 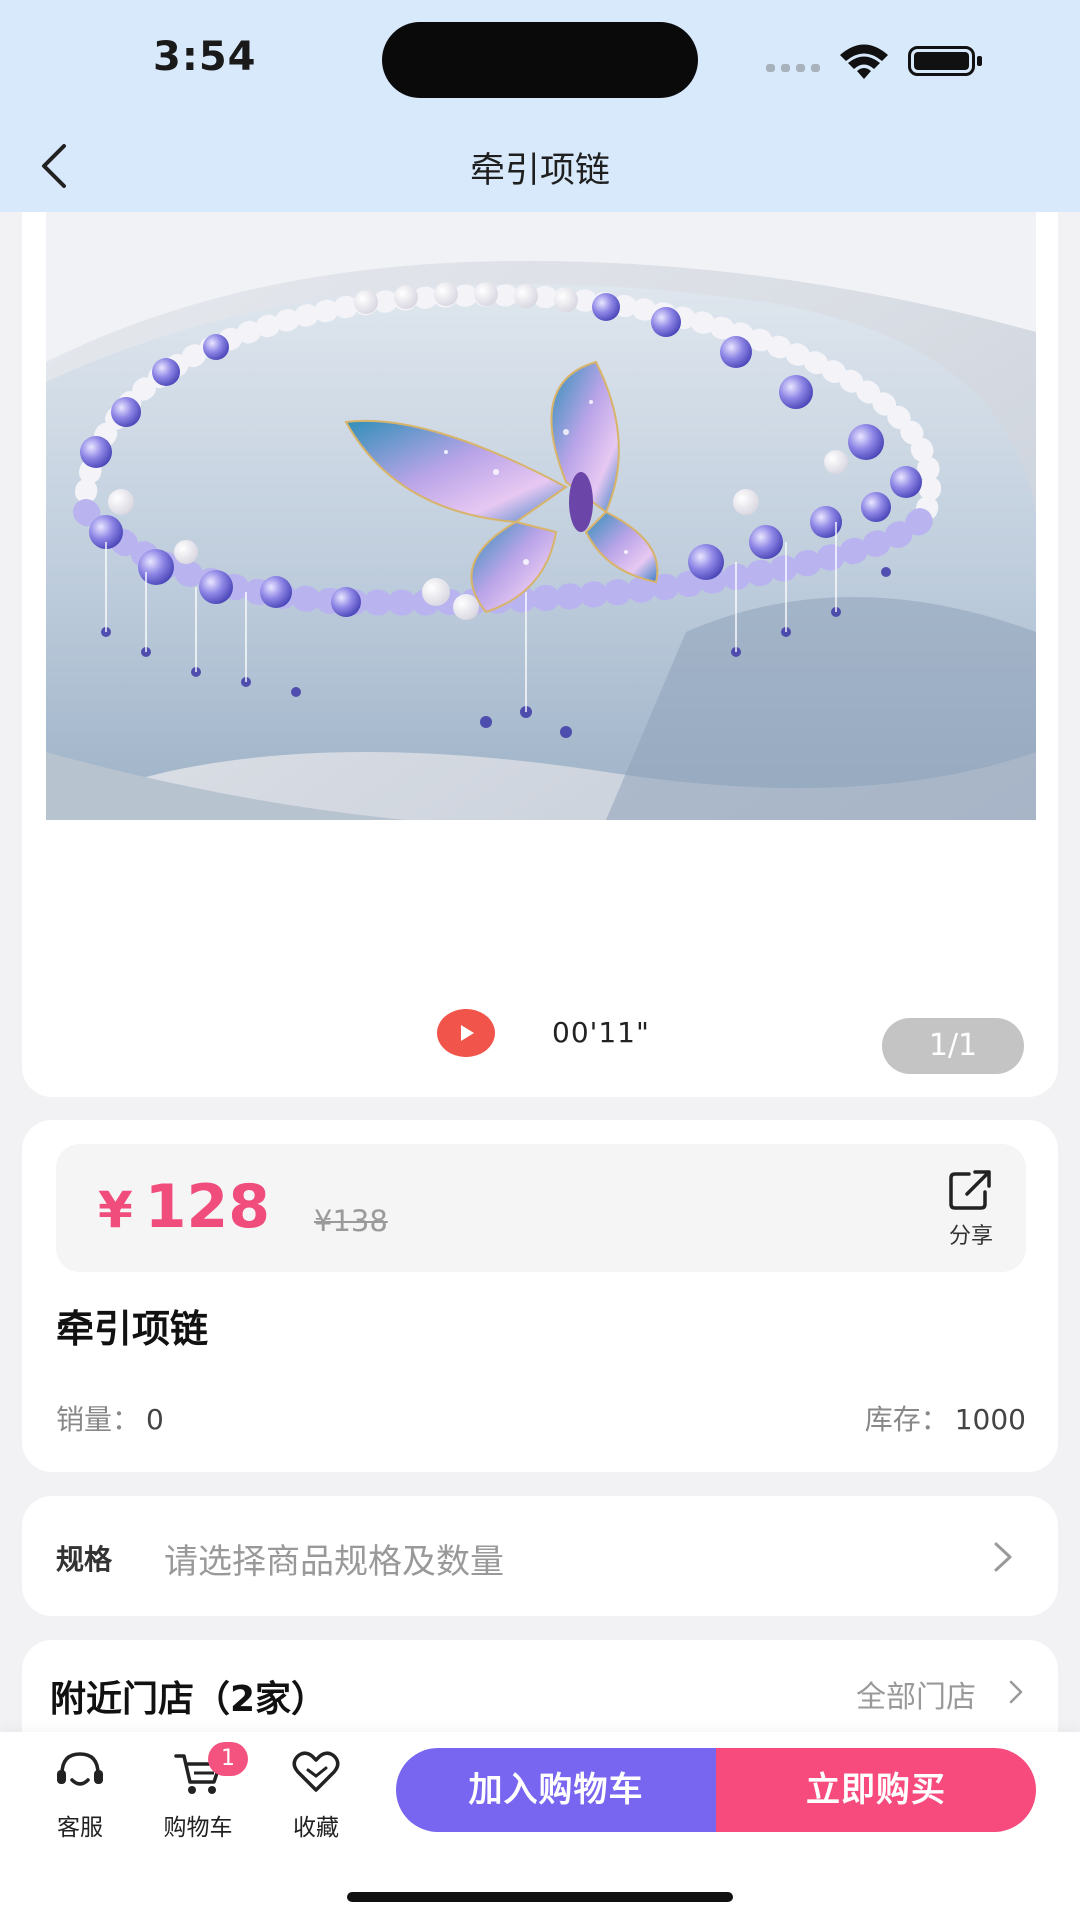 I want to click on stock-value: 1000, so click(x=990, y=1419).